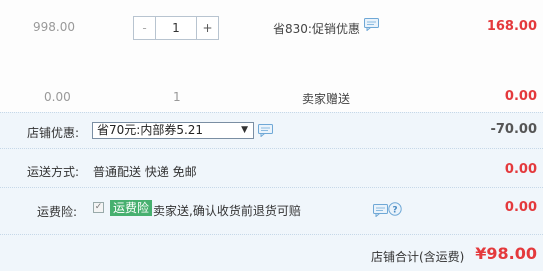 This screenshot has height=271, width=543. What do you see at coordinates (265, 132) in the screenshot?
I see `coupon-message-icon` at bounding box center [265, 132].